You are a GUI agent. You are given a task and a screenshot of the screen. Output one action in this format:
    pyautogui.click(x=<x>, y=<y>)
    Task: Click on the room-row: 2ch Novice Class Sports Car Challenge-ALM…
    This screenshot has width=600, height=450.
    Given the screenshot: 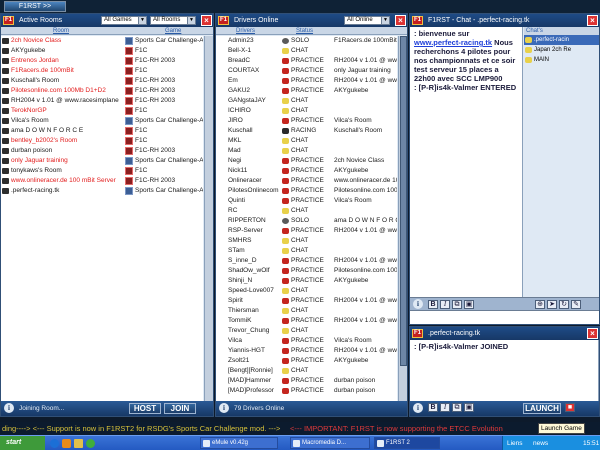 What is the action you would take?
    pyautogui.click(x=102, y=41)
    